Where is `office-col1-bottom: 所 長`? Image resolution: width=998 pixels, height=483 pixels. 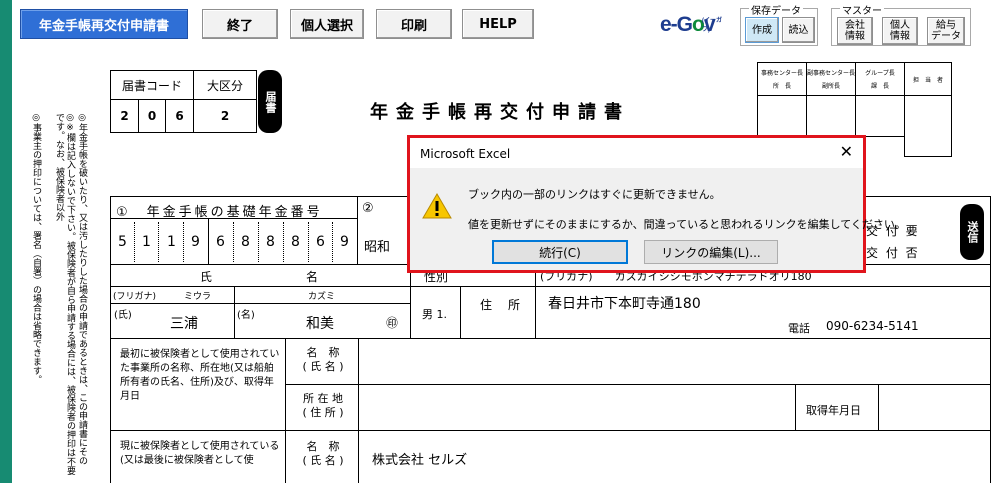
office-col1-bottom: 所 長 is located at coordinates (781, 86).